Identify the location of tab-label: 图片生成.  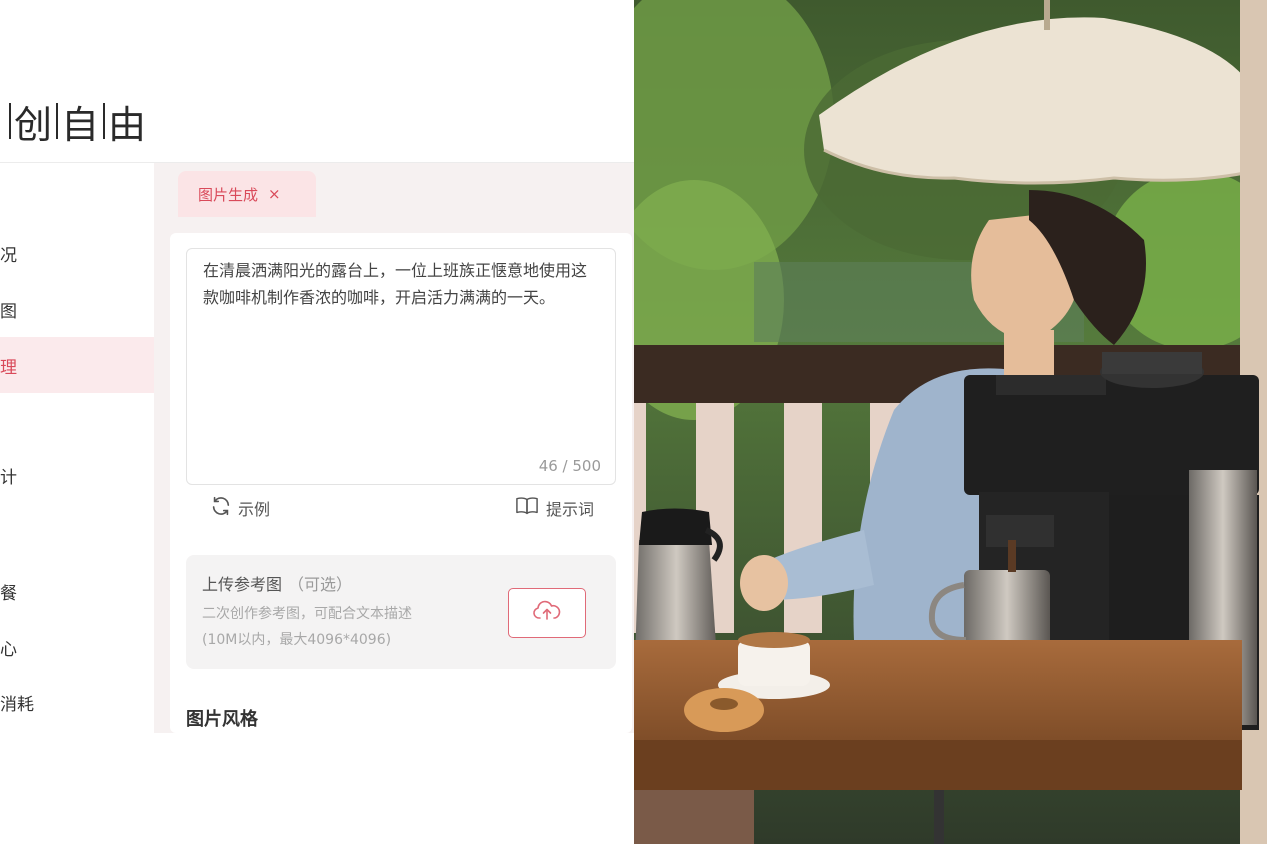
(228, 194).